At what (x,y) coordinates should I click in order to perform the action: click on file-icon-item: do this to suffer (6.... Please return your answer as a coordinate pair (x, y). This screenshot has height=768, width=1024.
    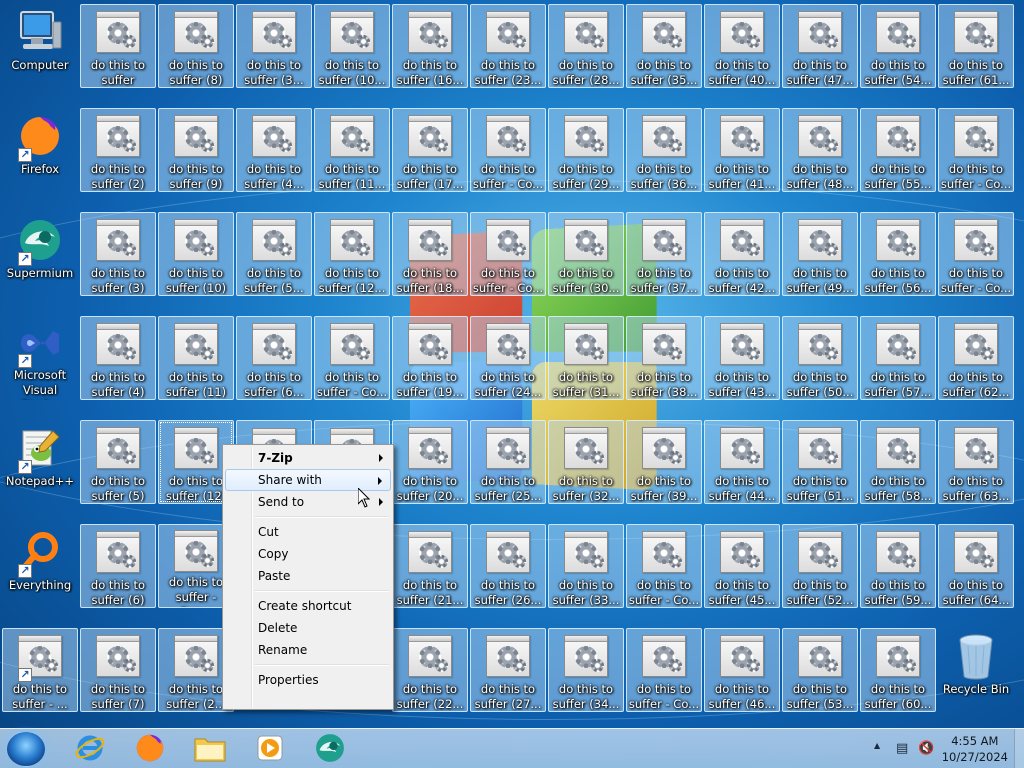
    Looking at the image, I should click on (274, 358).